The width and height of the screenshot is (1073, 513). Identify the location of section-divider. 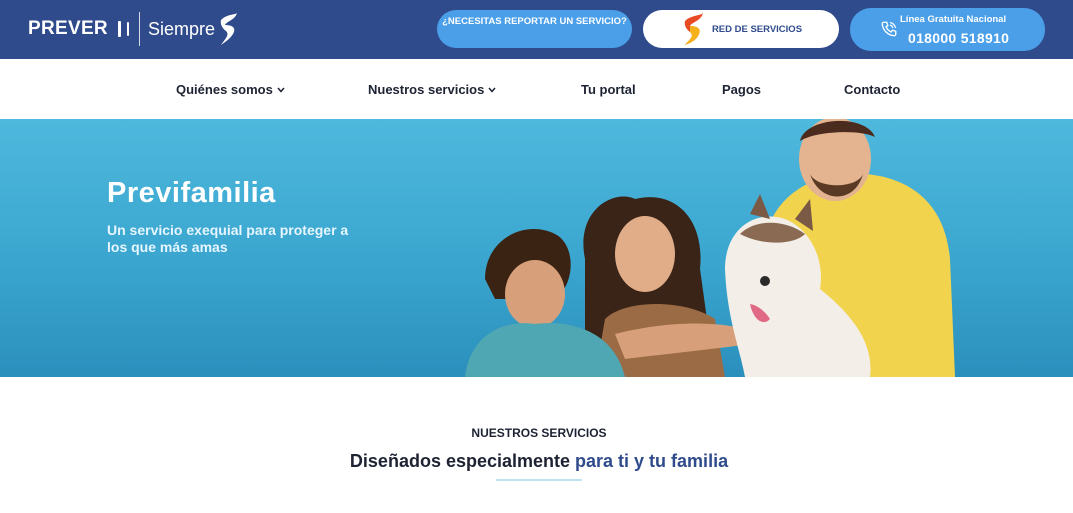
(539, 480).